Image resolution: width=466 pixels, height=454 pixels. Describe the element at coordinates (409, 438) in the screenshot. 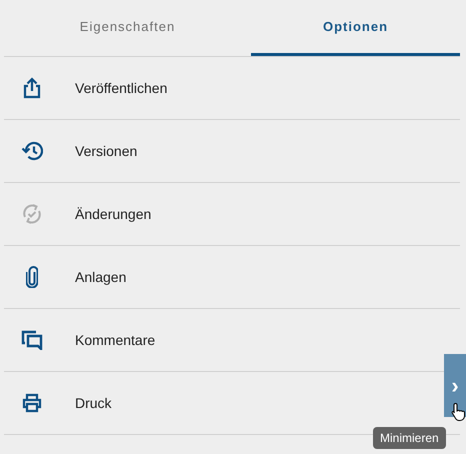

I see `tooltip: Minimieren` at that location.